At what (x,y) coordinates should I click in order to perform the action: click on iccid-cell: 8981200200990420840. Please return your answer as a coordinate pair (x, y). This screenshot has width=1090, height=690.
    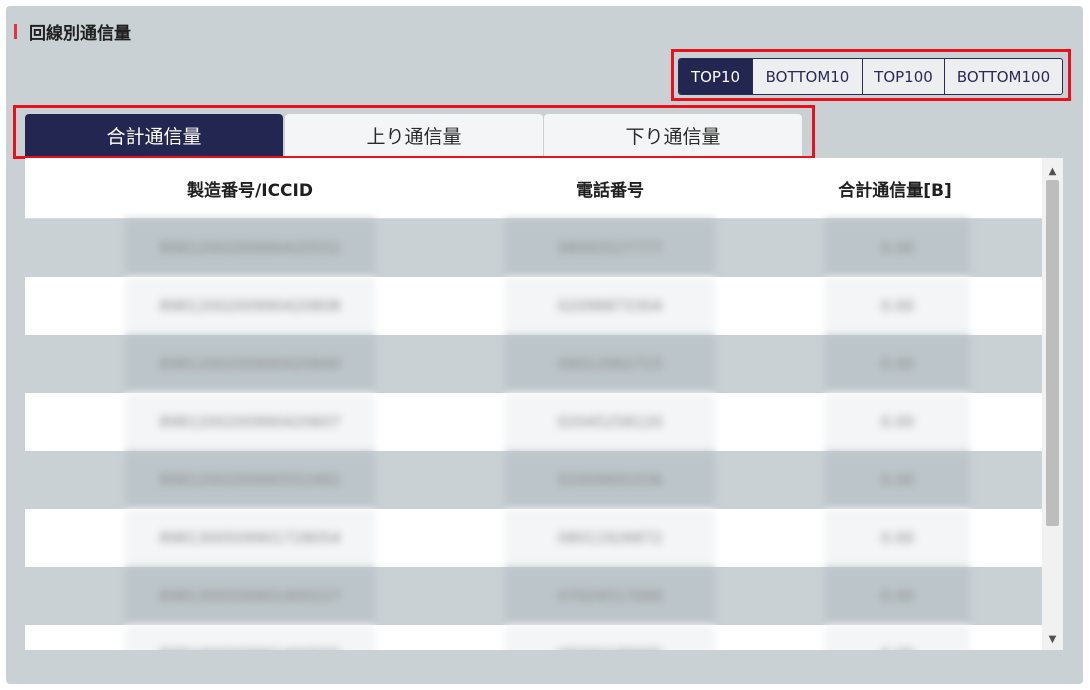
    Looking at the image, I should click on (250, 364).